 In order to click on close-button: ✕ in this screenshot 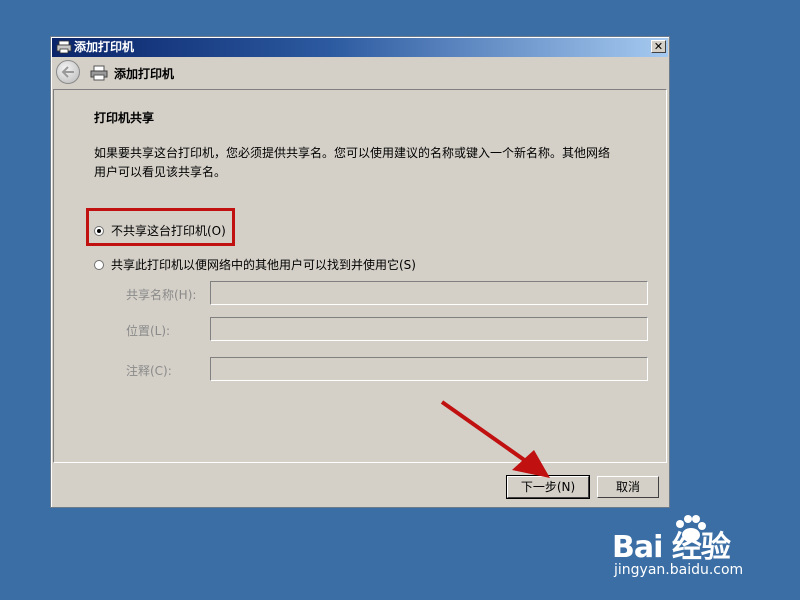, I will do `click(658, 46)`.